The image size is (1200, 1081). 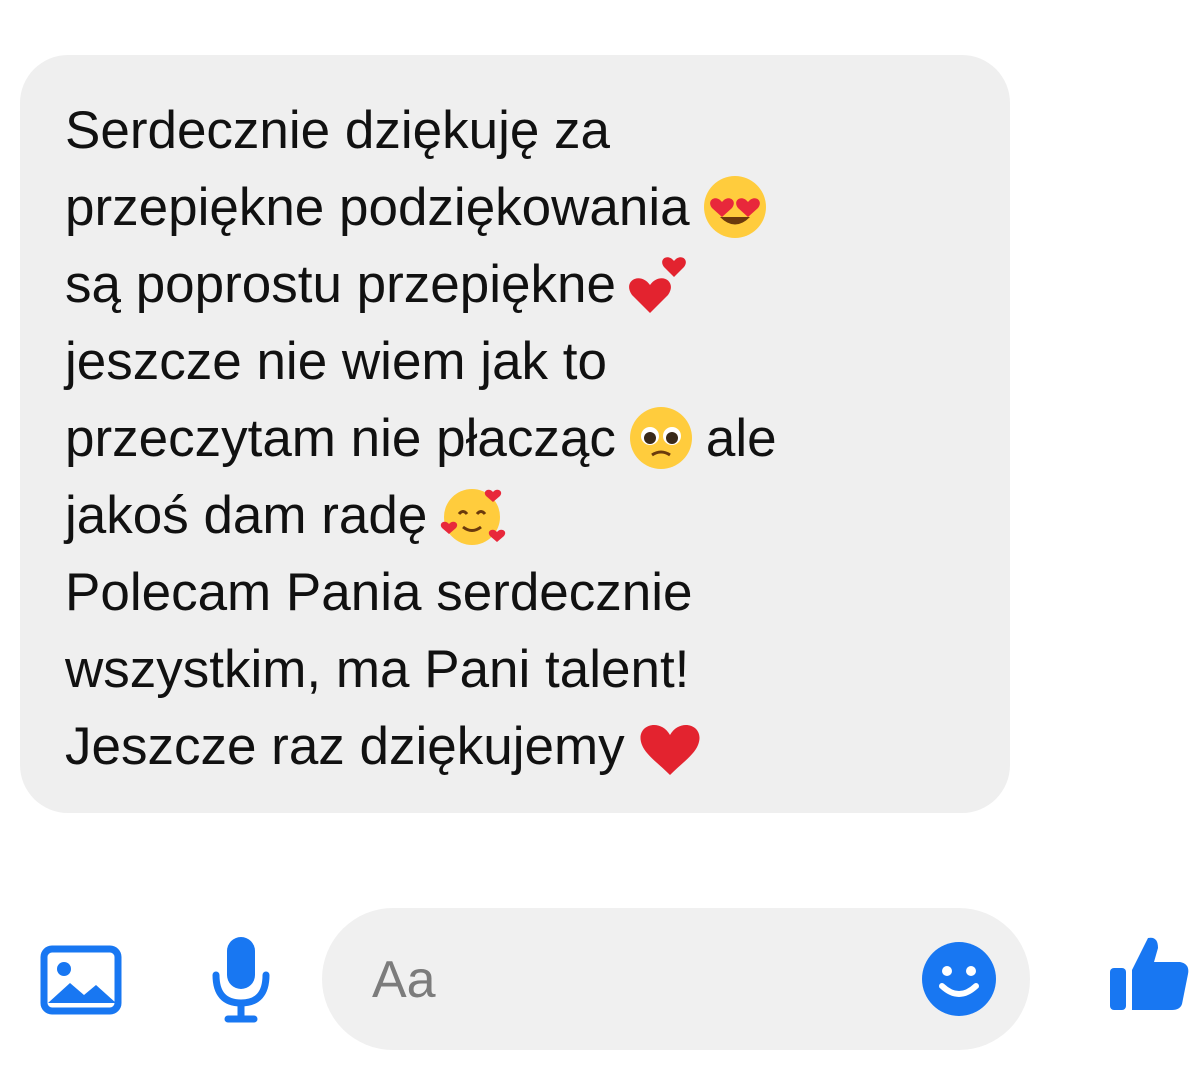 What do you see at coordinates (379, 592) in the screenshot?
I see `message-line: Polecam Pania serdecznie` at bounding box center [379, 592].